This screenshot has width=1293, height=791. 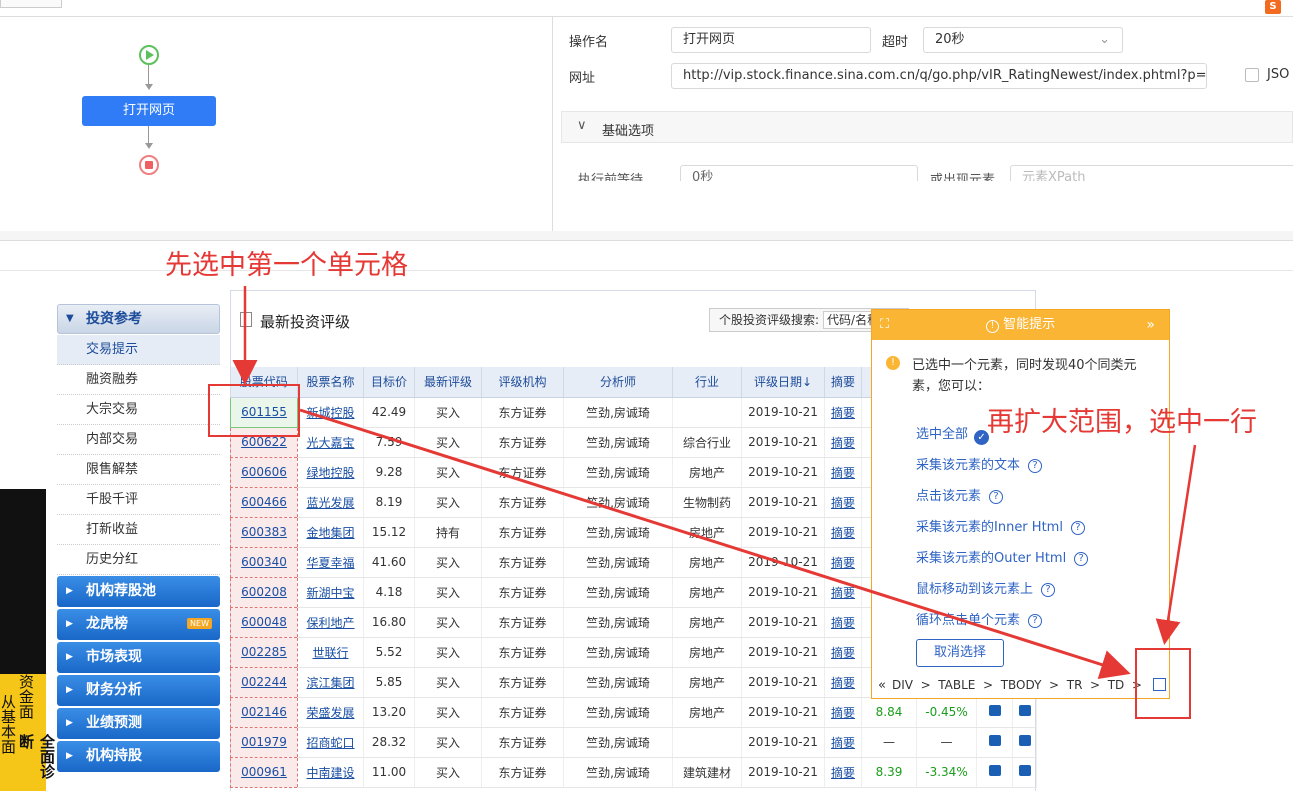 I want to click on double-left-icon: «, so click(x=882, y=685).